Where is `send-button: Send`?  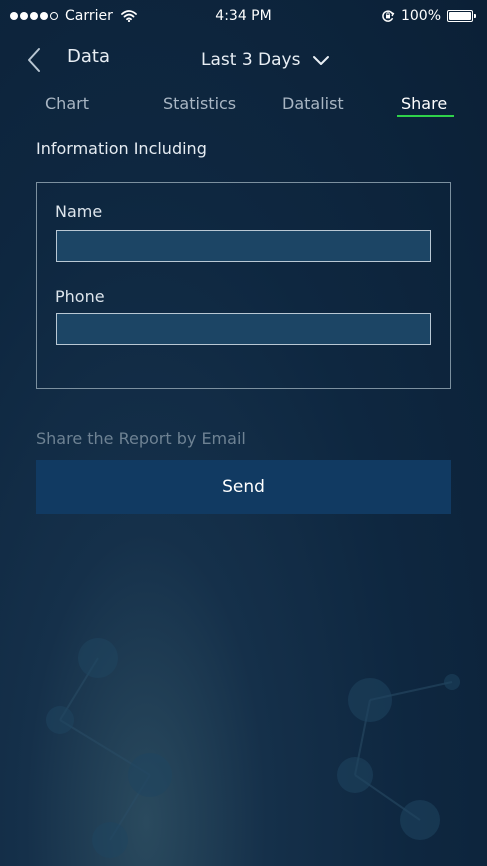 send-button: Send is located at coordinates (243, 487).